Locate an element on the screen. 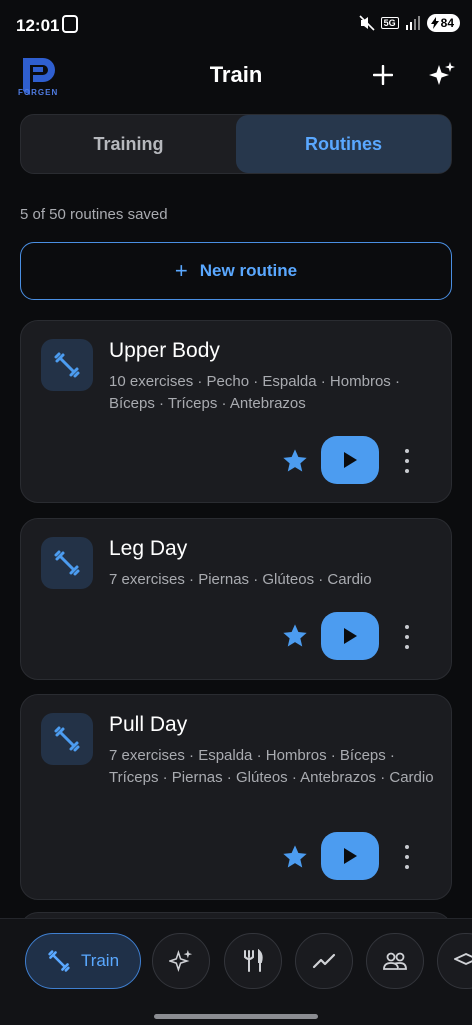 This screenshot has height=1025, width=472. screen-record-icon is located at coordinates (70, 24).